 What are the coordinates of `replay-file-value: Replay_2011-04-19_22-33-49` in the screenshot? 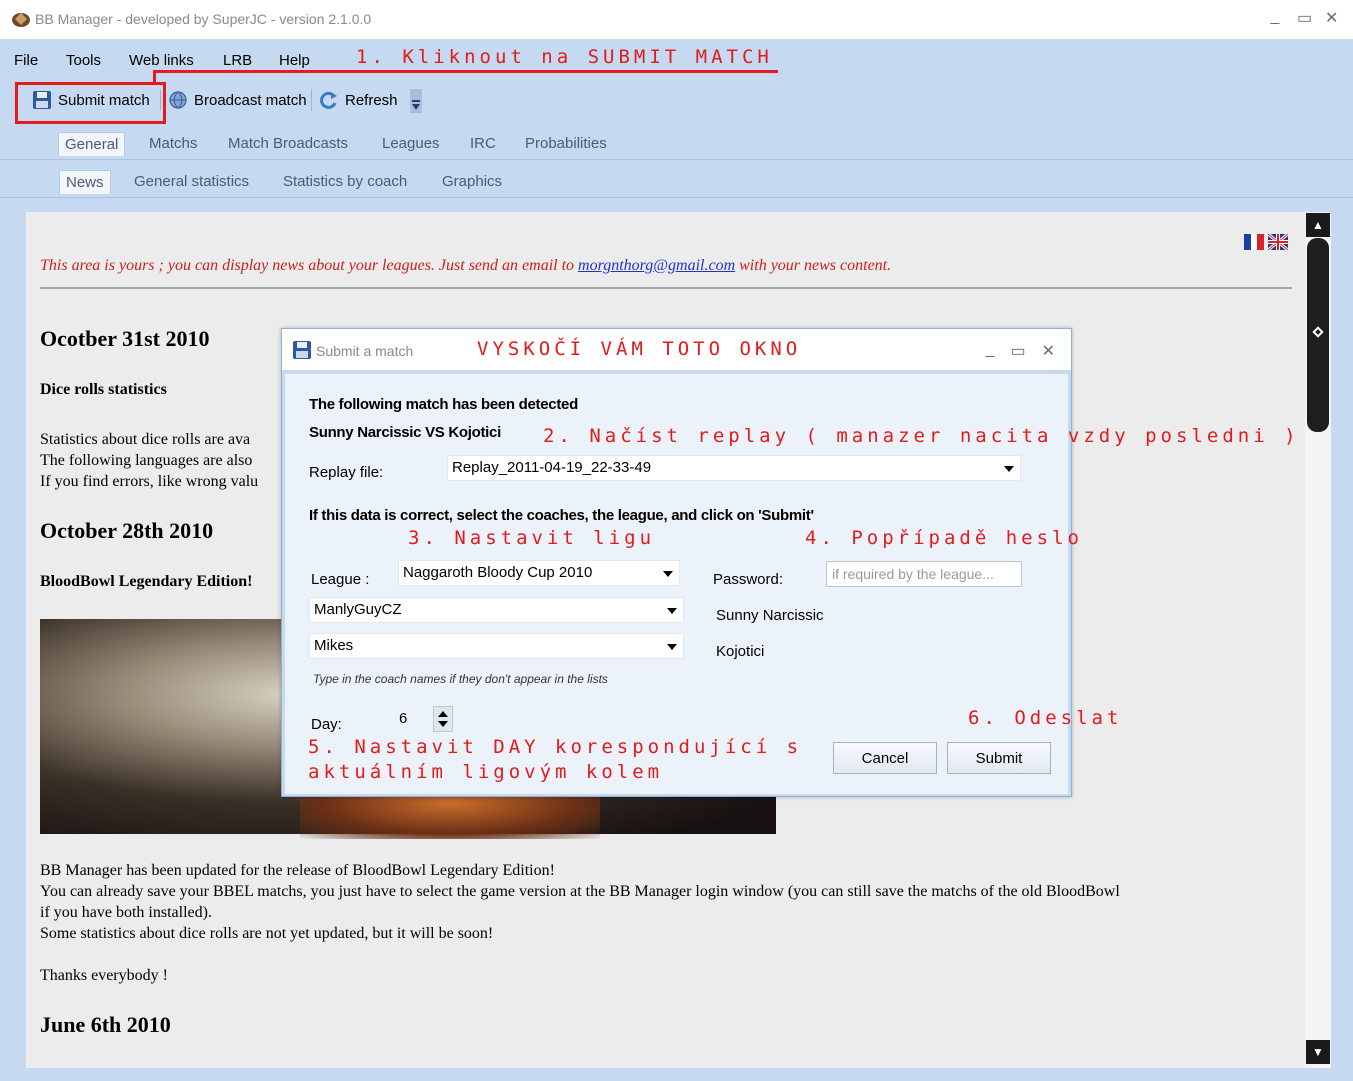 It's located at (552, 467).